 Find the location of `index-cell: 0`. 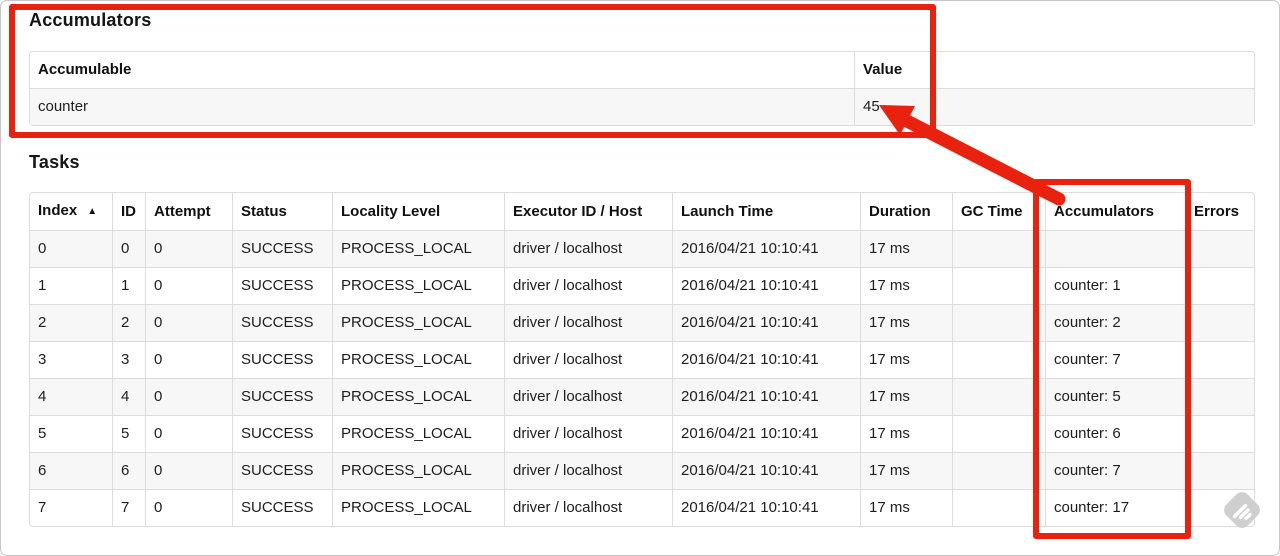

index-cell: 0 is located at coordinates (71, 248).